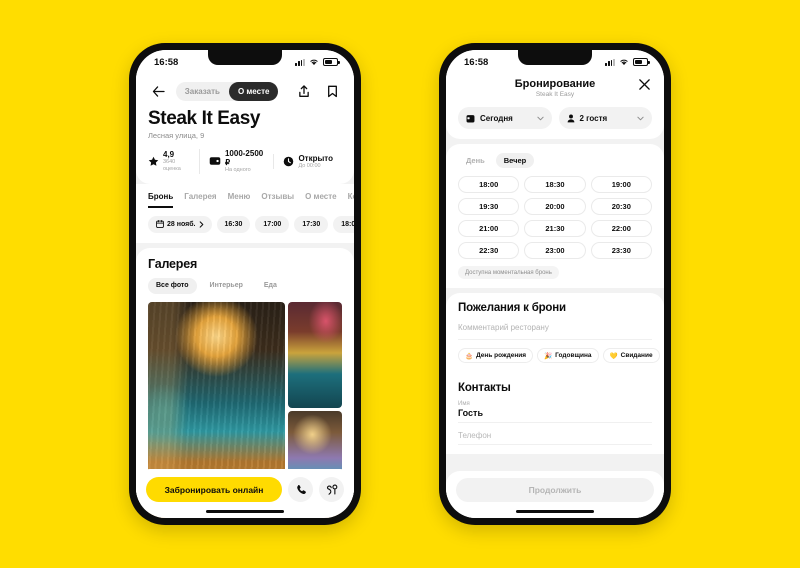 This screenshot has width=800, height=568. Describe the element at coordinates (555, 490) in the screenshot. I see `continue-button: Продолжить` at that location.